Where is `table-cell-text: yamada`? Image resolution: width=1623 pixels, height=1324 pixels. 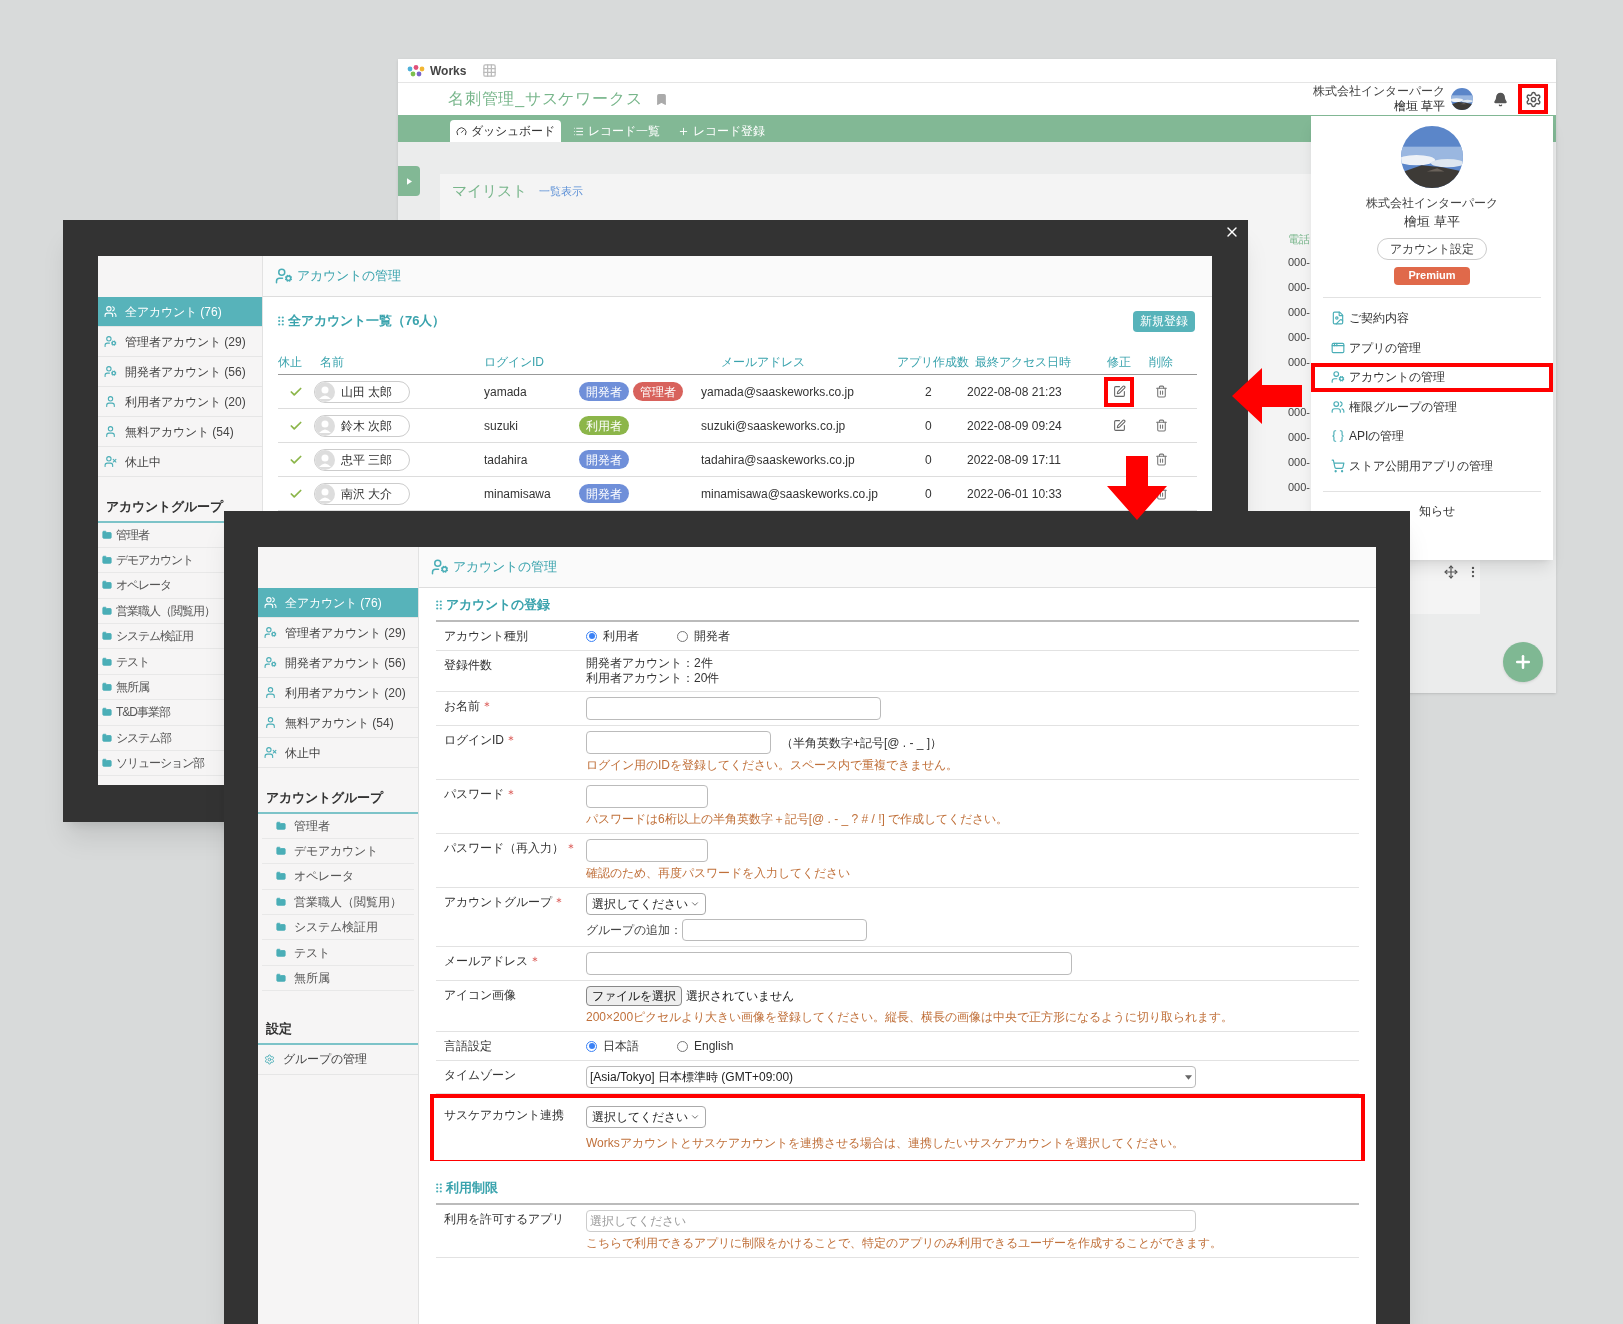 table-cell-text: yamada is located at coordinates (505, 392).